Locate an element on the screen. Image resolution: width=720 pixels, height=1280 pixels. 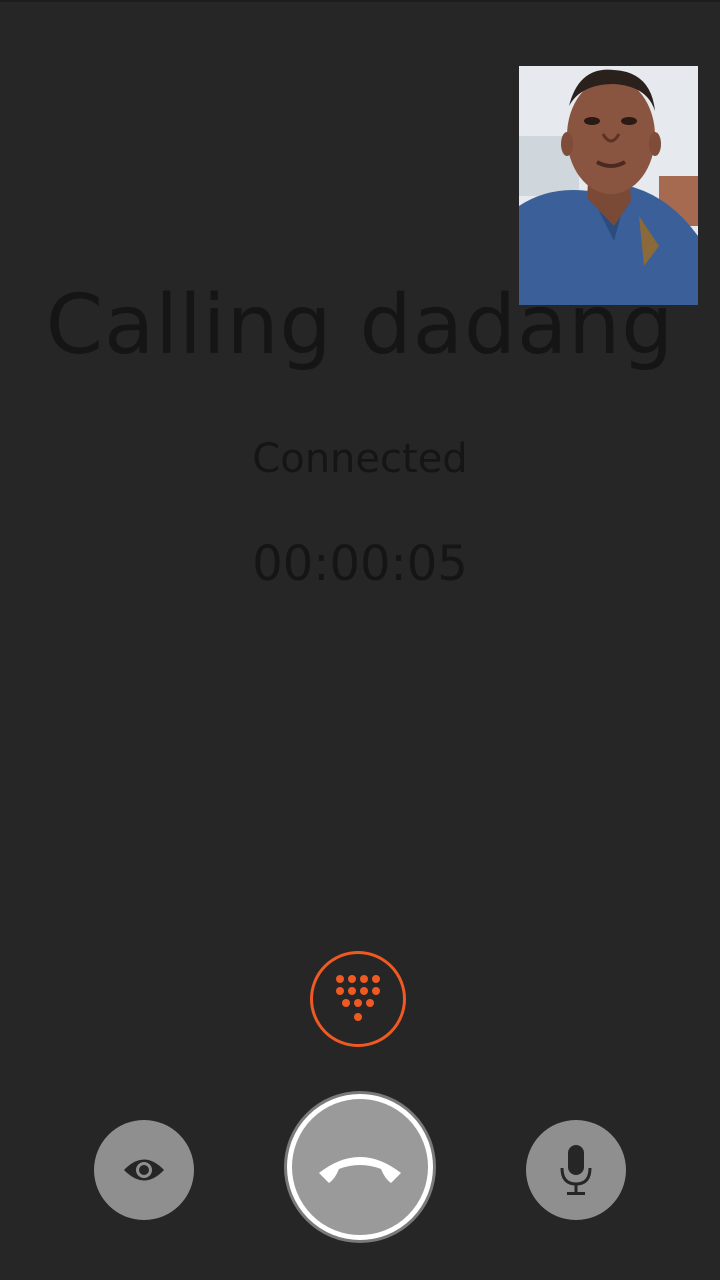
eye-icon is located at coordinates (144, 1170).